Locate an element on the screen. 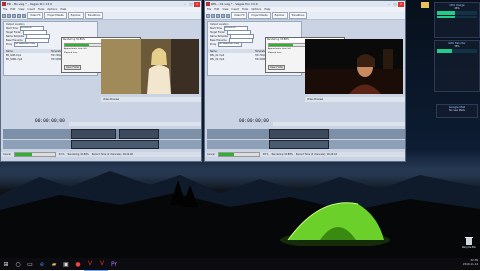  tent-illustration is located at coordinates (335, 224).